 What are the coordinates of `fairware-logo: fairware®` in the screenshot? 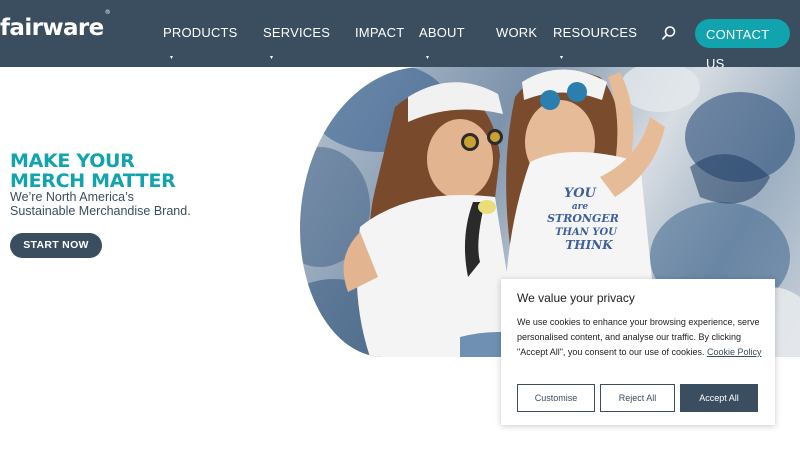 It's located at (55, 25).